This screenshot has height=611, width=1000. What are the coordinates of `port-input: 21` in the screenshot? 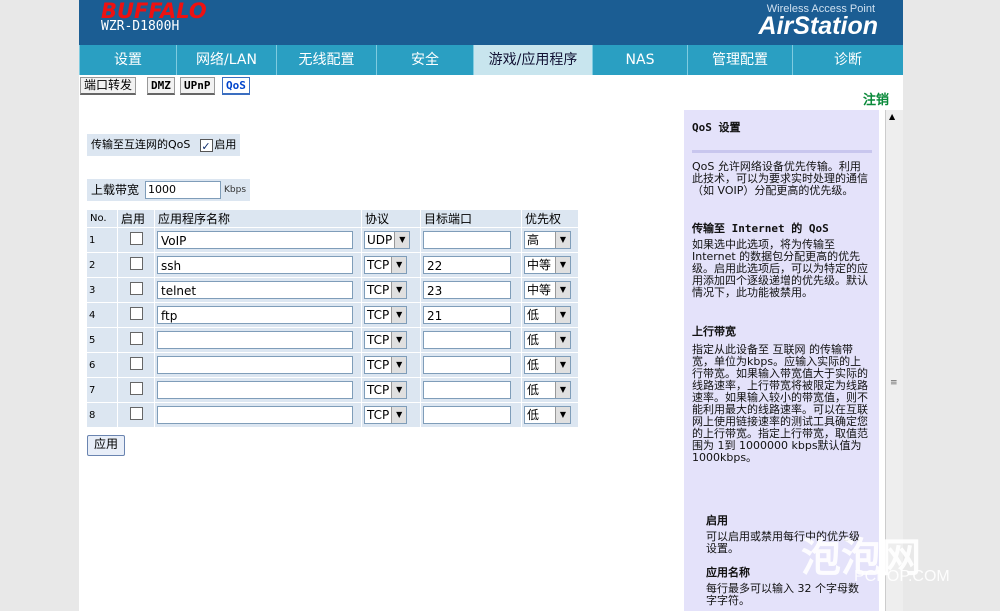 It's located at (467, 315).